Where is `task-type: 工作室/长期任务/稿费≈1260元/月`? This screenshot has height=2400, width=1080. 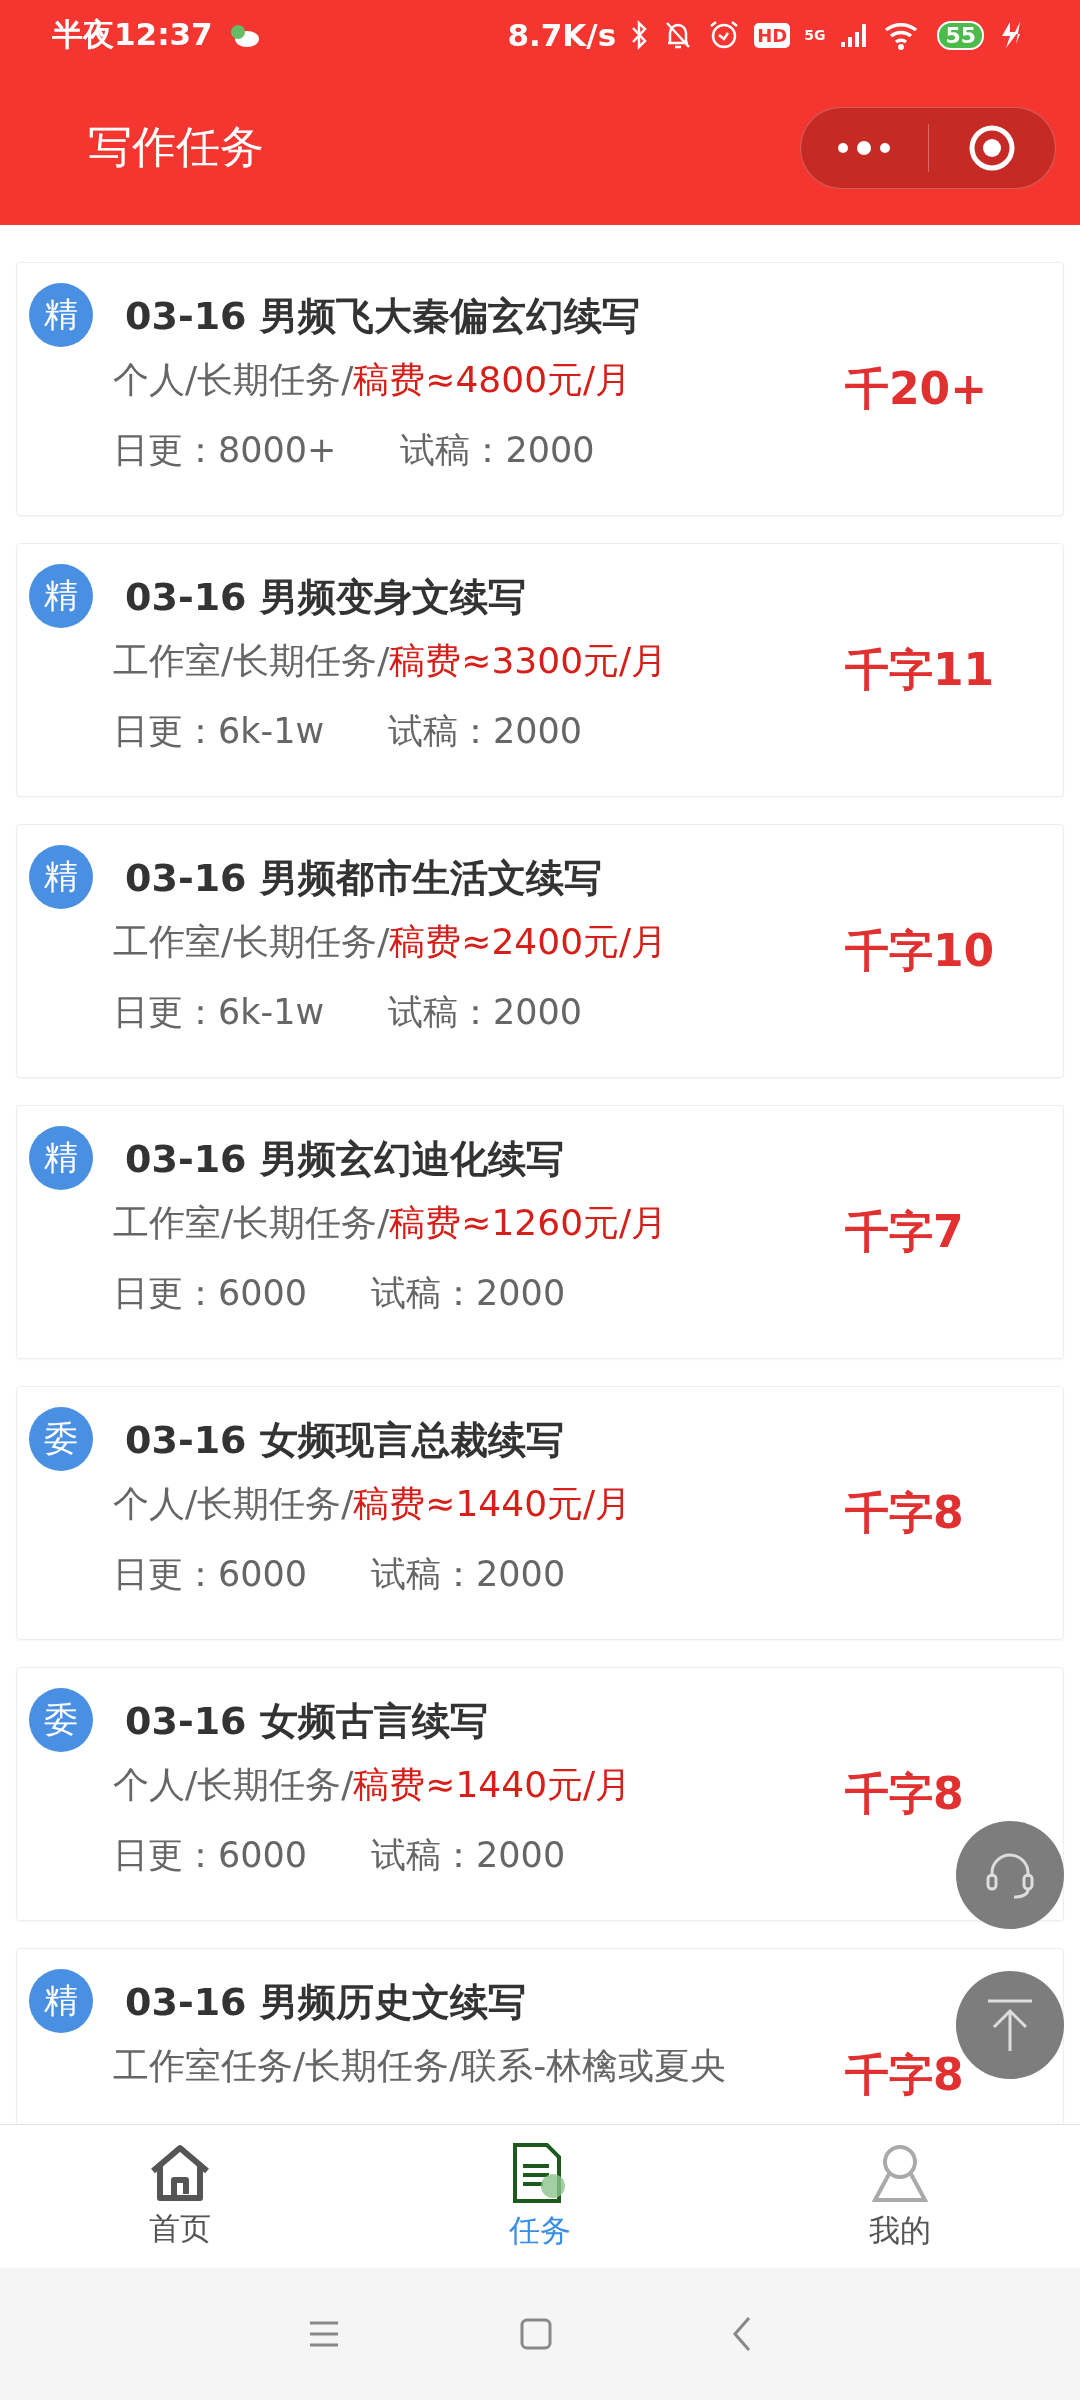 task-type: 工作室/长期任务/稿费≈1260元/月 is located at coordinates (391, 1223).